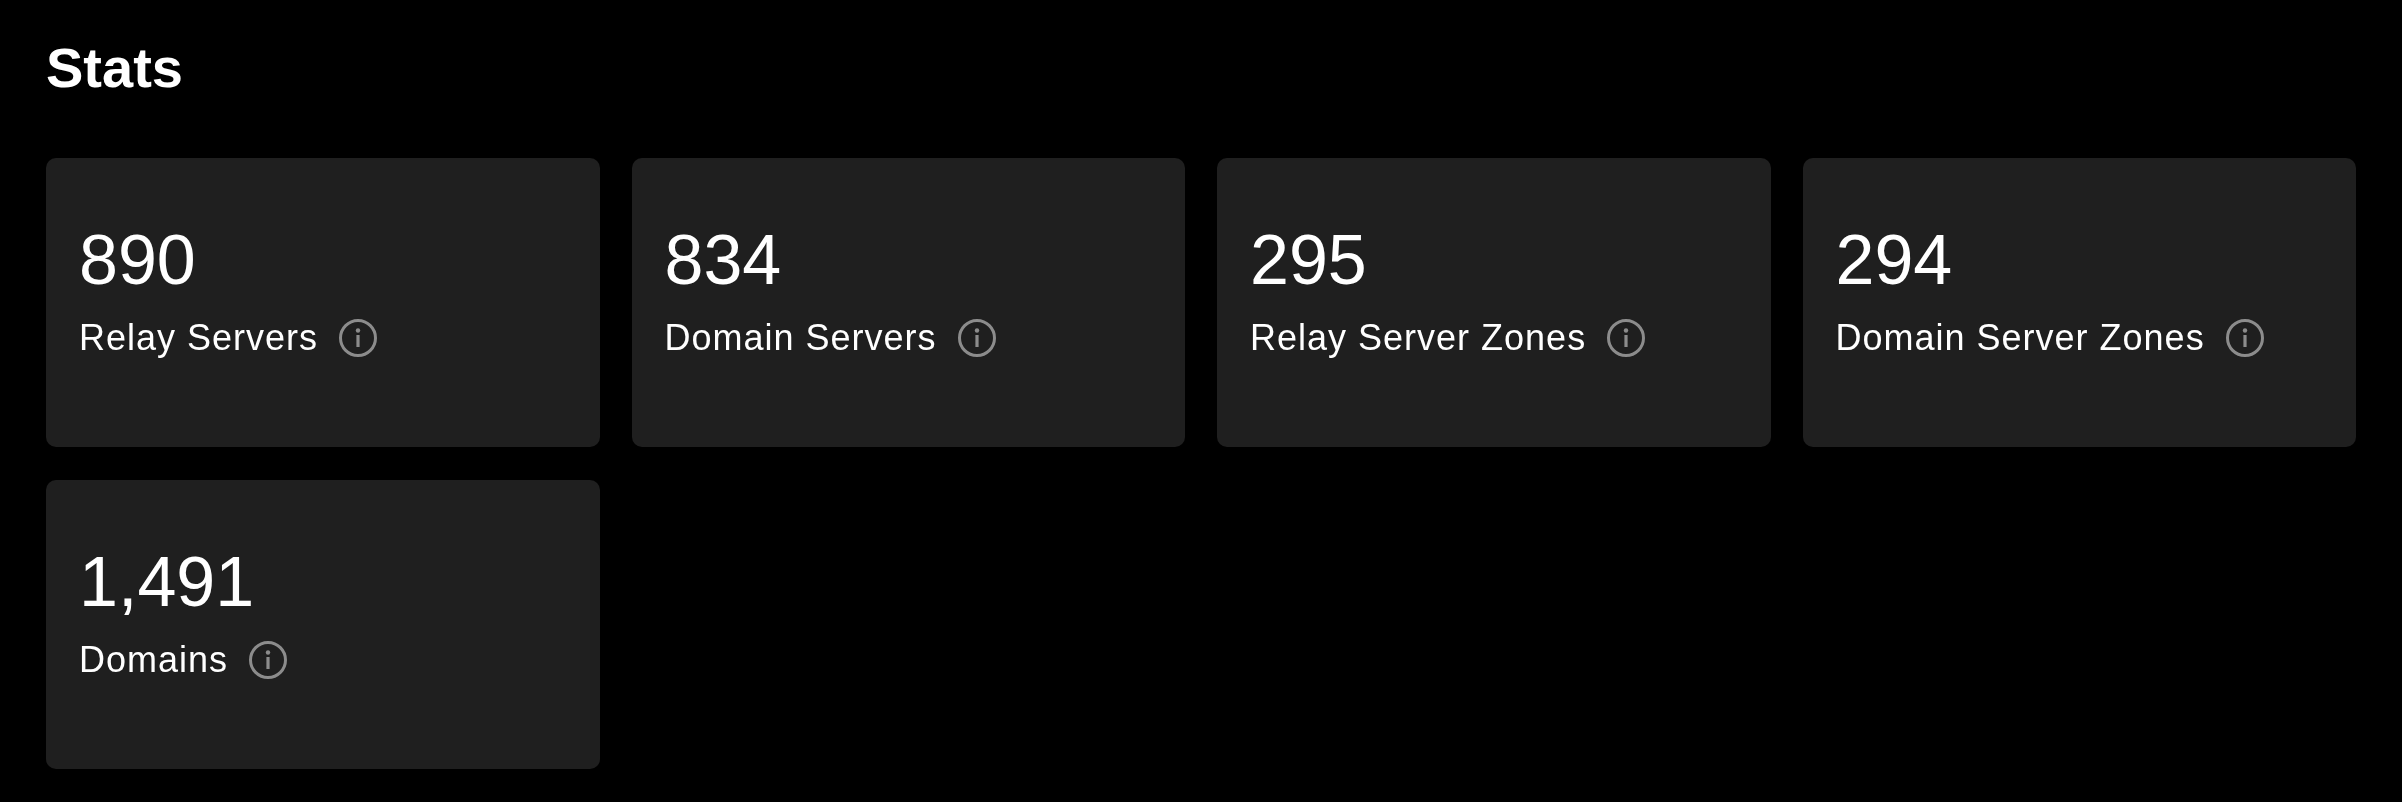 This screenshot has height=802, width=2402. Describe the element at coordinates (2020, 338) in the screenshot. I see `stat-label: Domain Server Zones` at that location.